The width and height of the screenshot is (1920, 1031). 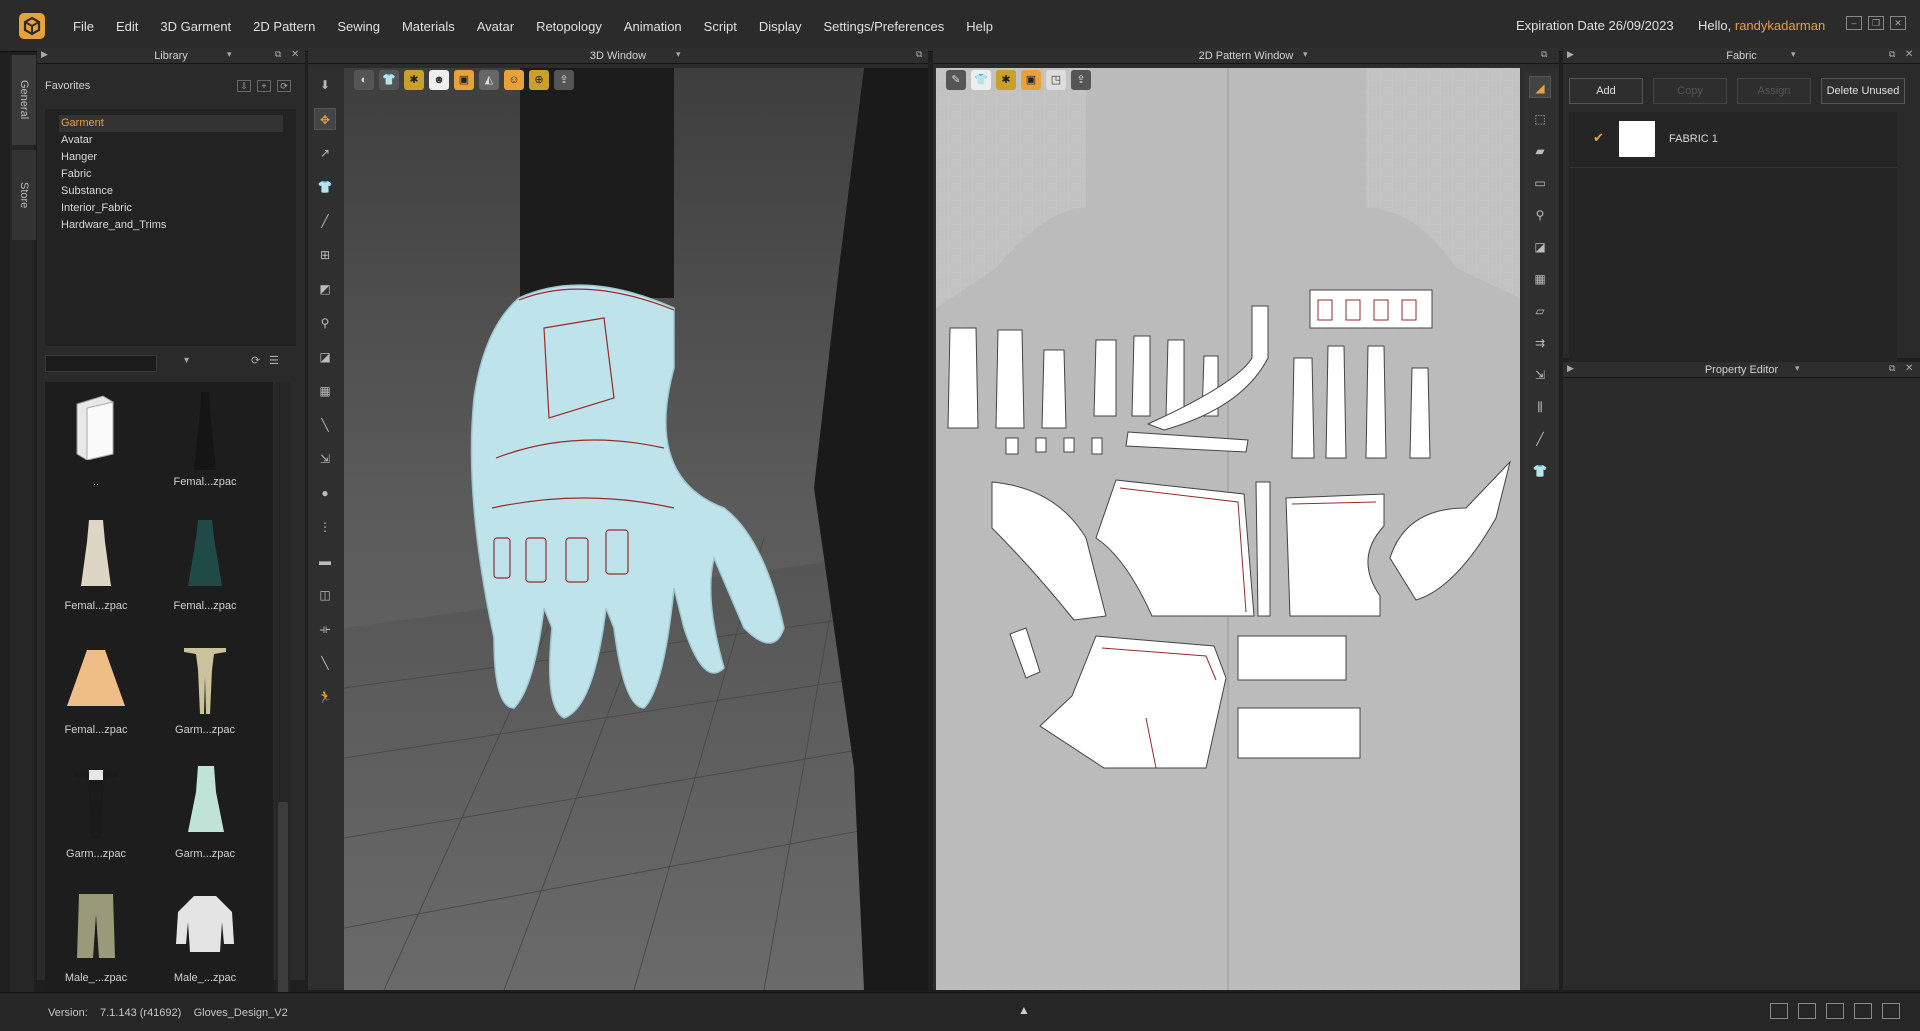 I want to click on username: randykadarman, so click(x=1780, y=25).